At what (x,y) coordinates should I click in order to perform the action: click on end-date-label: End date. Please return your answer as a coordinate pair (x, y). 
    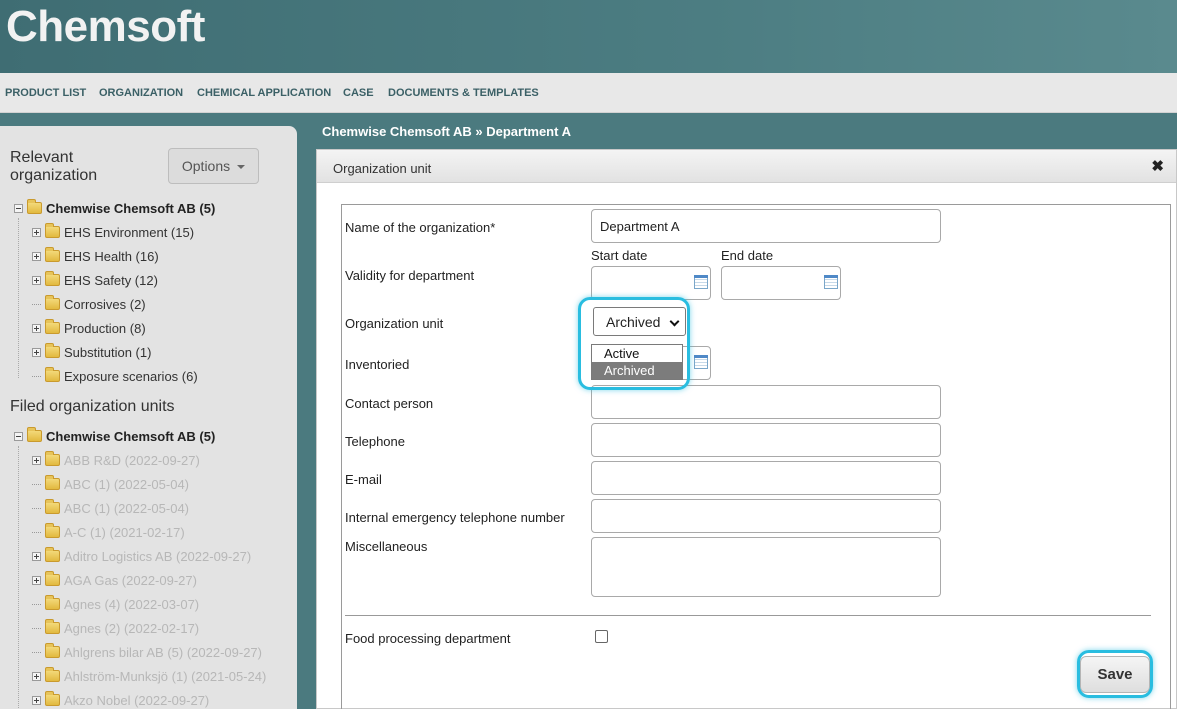
    Looking at the image, I should click on (747, 255).